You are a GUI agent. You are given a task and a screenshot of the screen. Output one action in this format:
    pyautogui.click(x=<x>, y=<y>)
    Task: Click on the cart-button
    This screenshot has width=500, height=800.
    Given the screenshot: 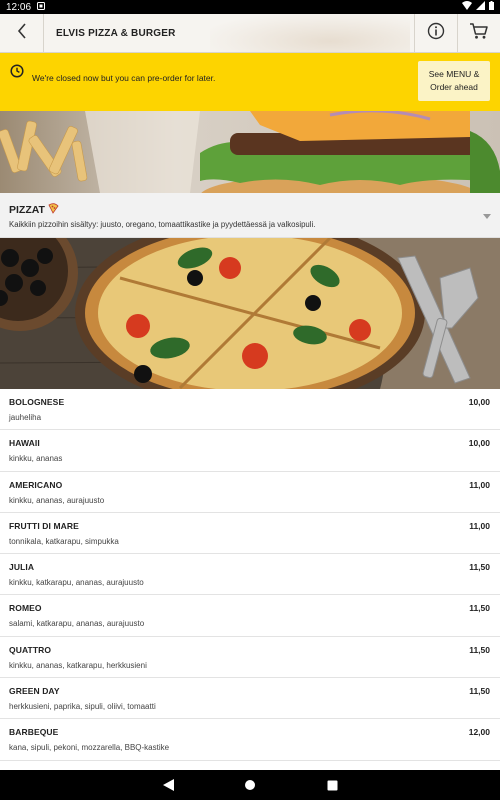 What is the action you would take?
    pyautogui.click(x=478, y=33)
    